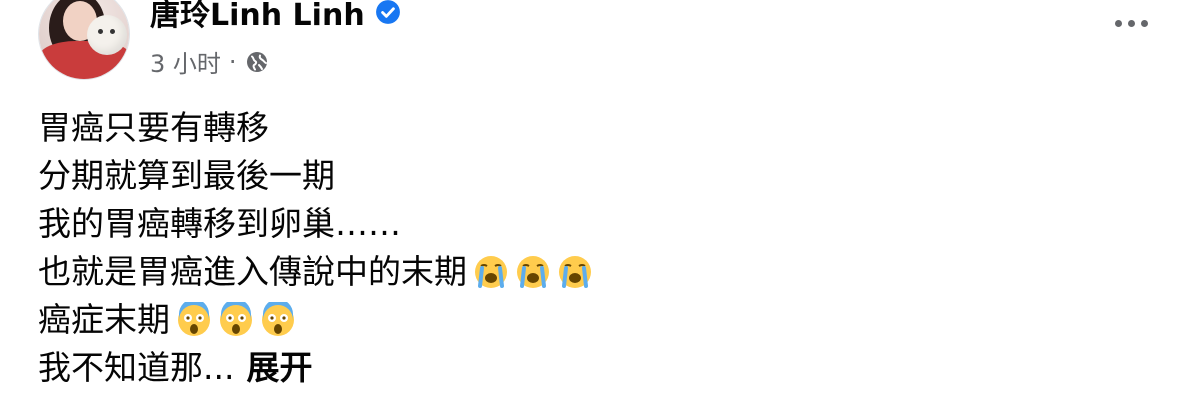  Describe the element at coordinates (185, 61) in the screenshot. I see `post-timestamp: 3 小时` at that location.